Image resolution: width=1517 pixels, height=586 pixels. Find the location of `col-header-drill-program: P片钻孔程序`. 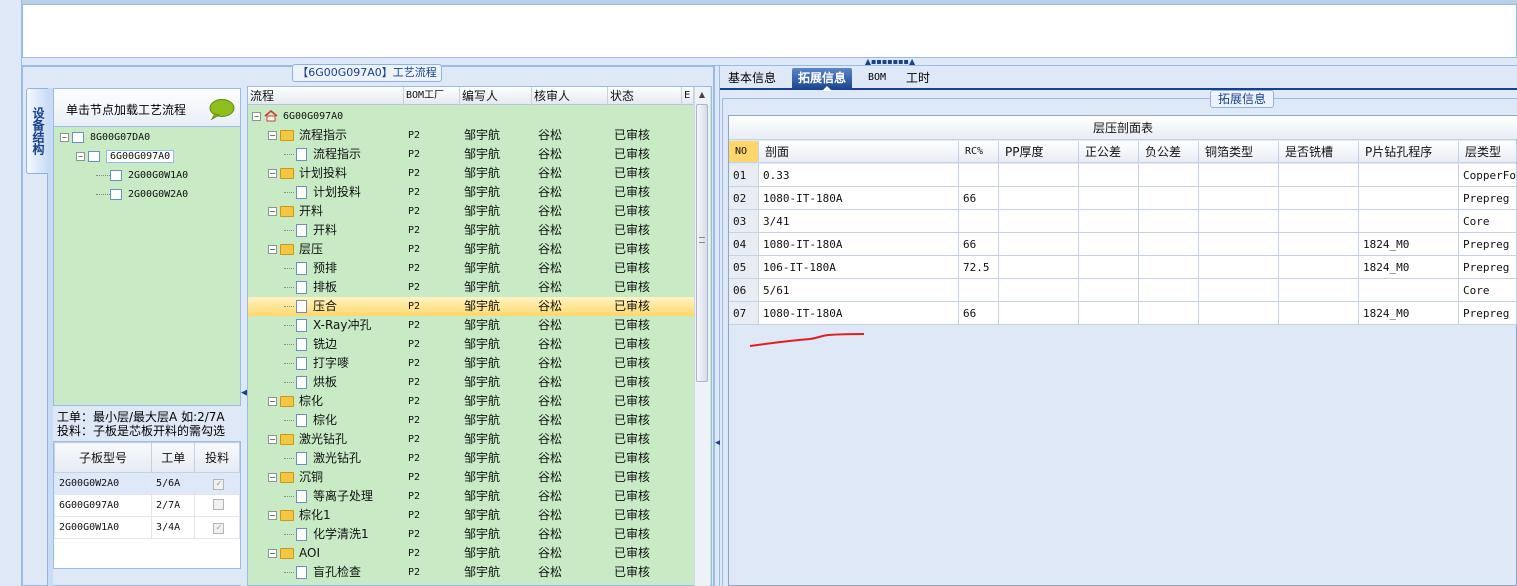

col-header-drill-program: P片钻孔程序 is located at coordinates (1409, 152).